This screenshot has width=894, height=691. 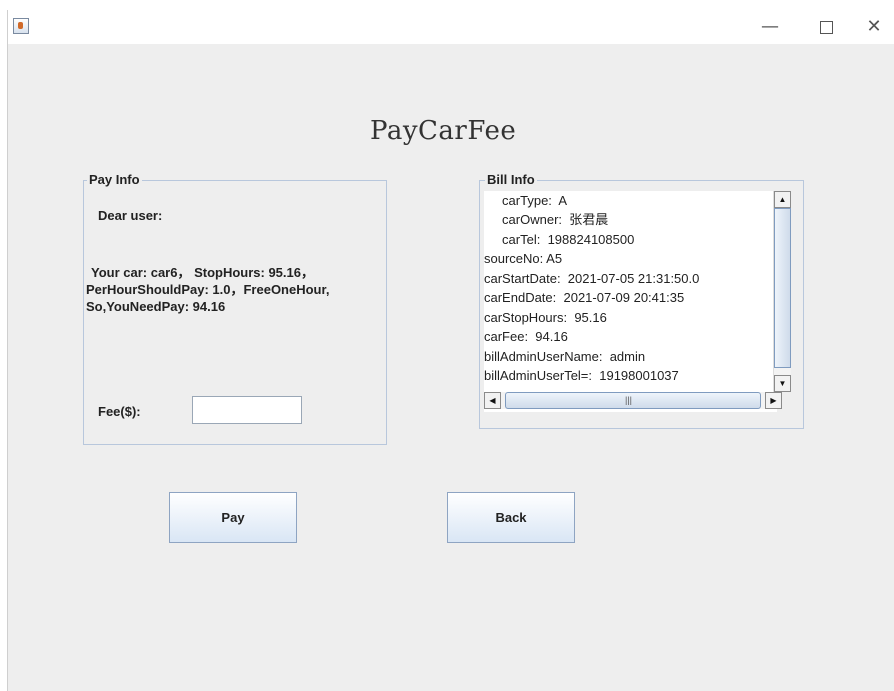 I want to click on bill-info-title: Bill Info, so click(x=511, y=180).